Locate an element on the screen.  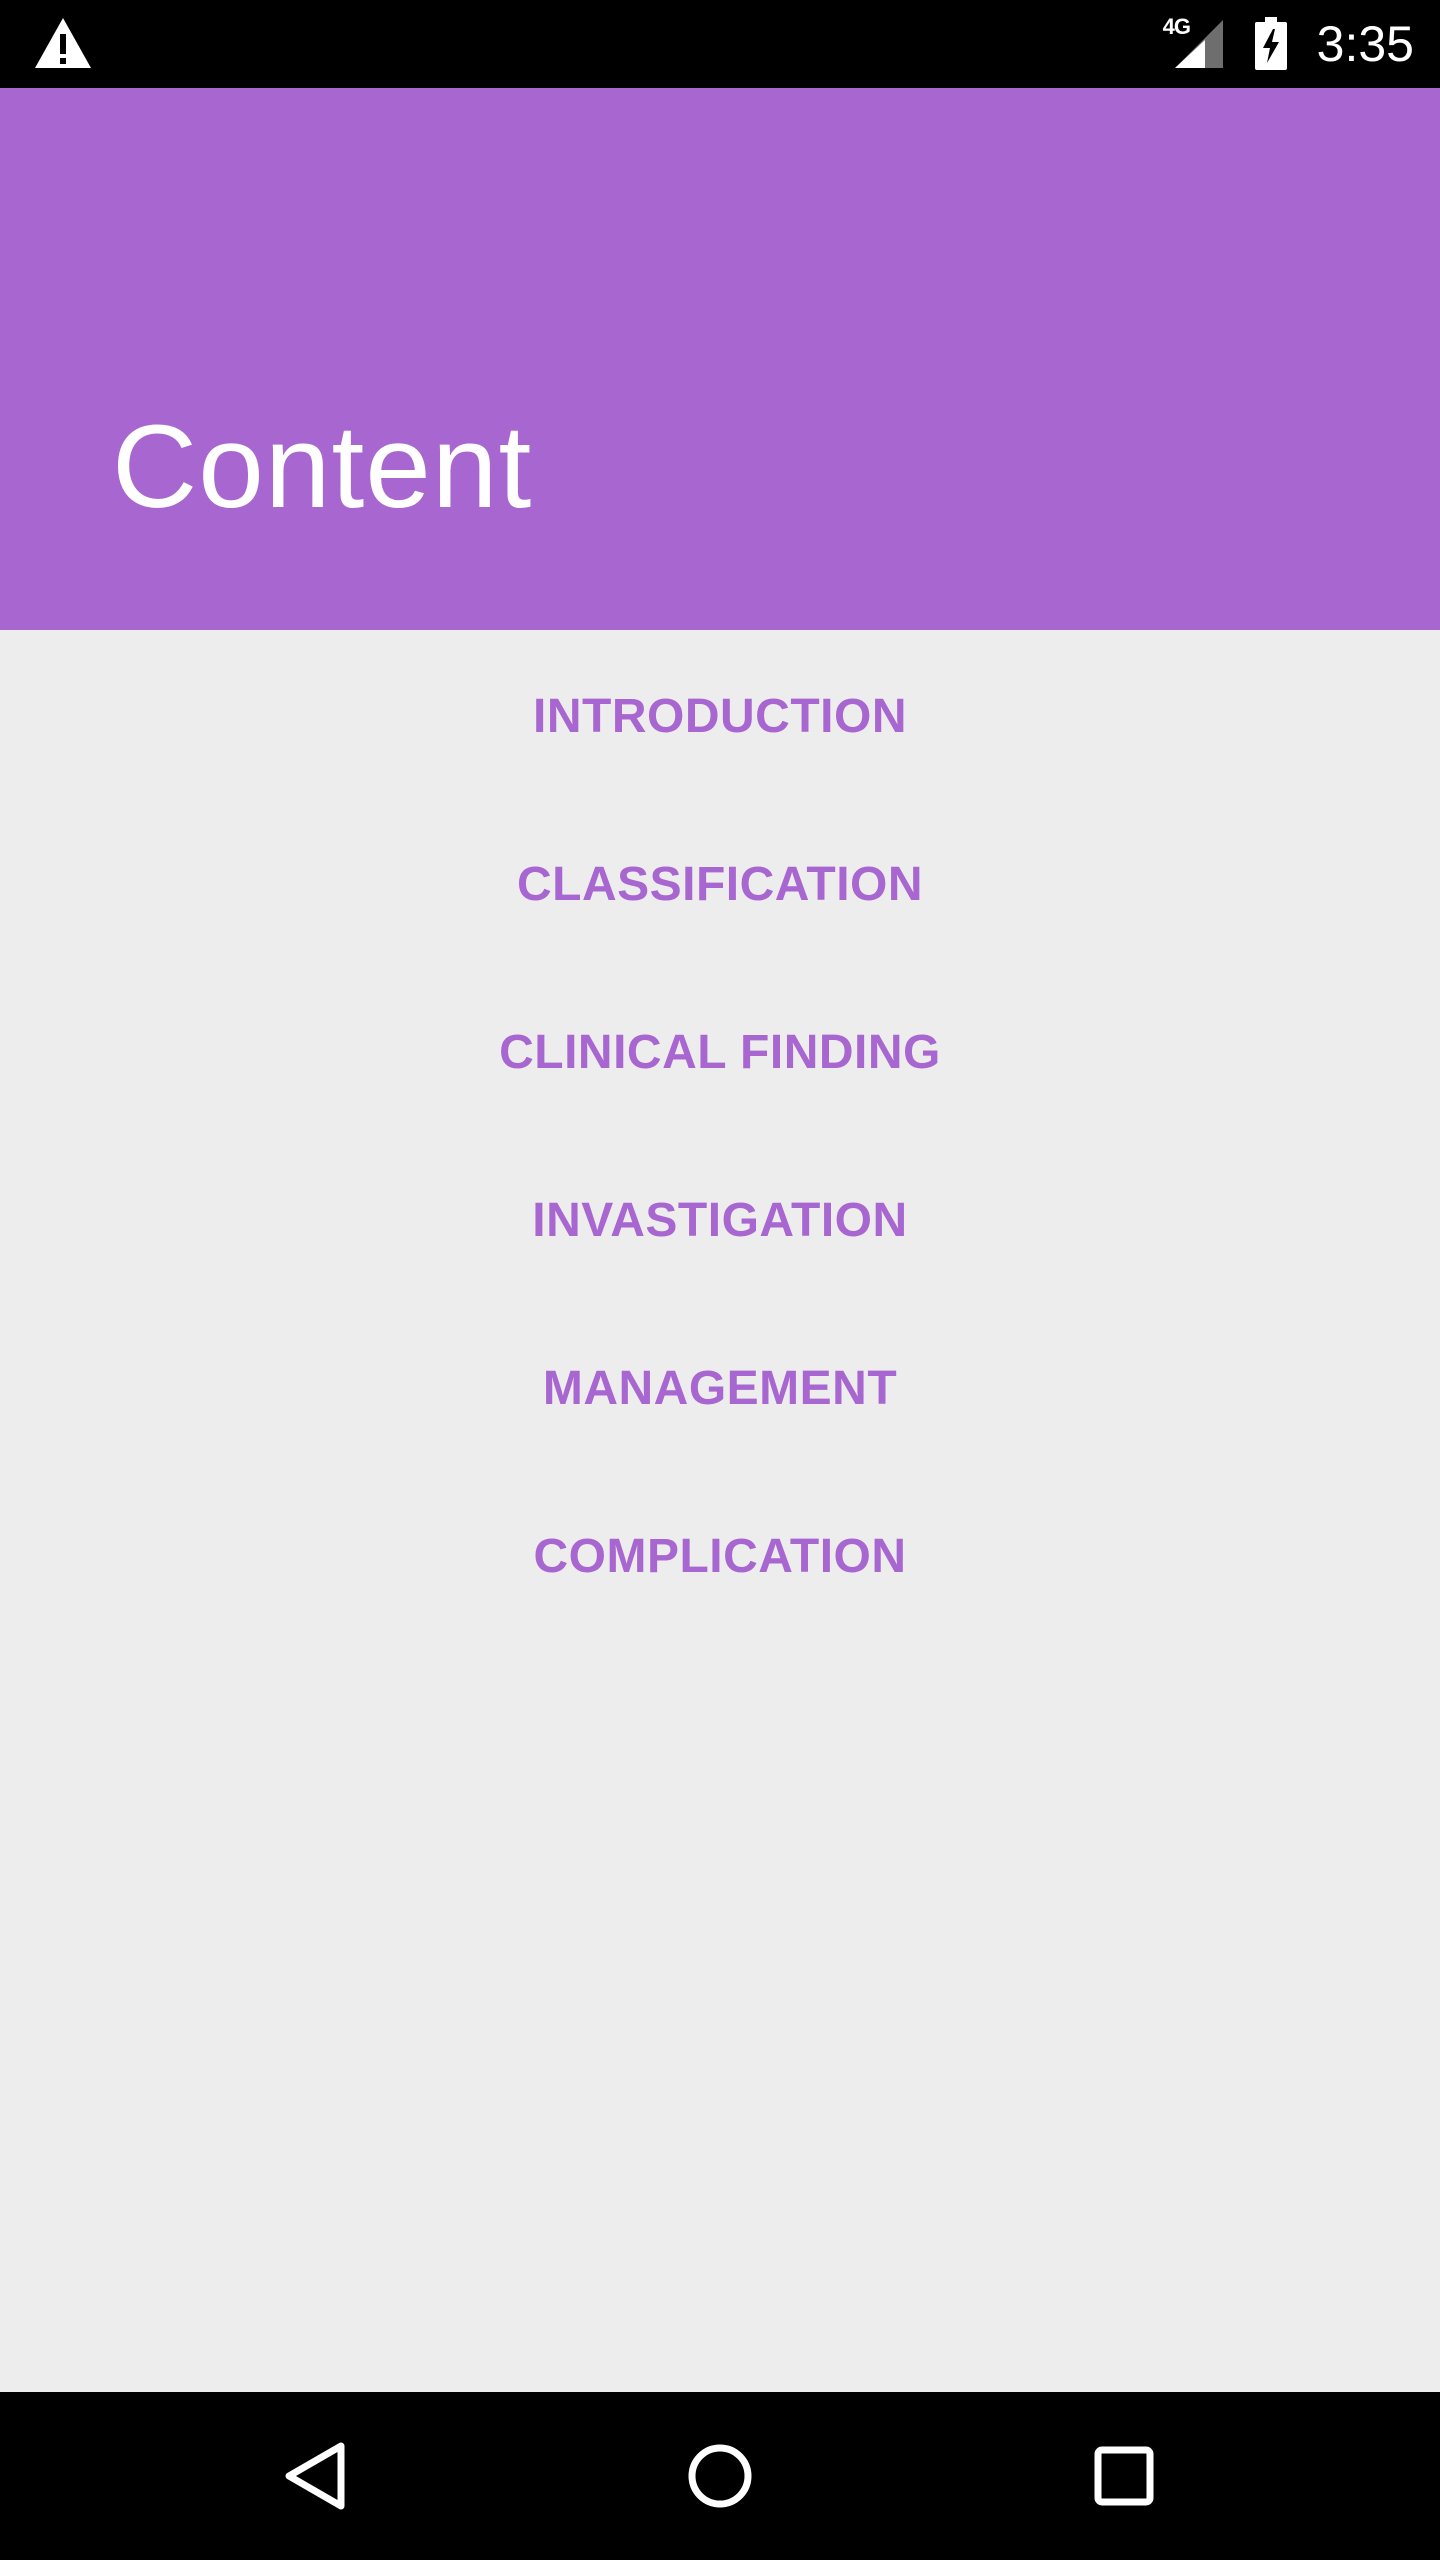
recents-icon is located at coordinates (1124, 2476).